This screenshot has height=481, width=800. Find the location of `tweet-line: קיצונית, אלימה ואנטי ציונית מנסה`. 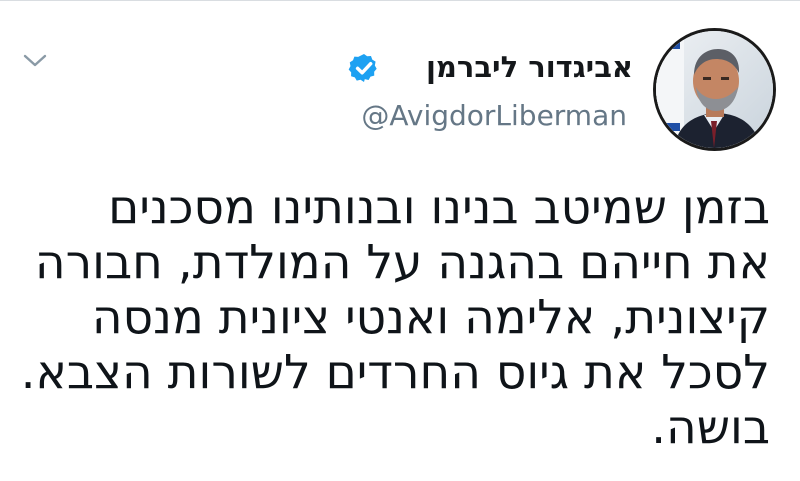

tweet-line: קיצונית, אלימה ואנטי ציונית מנסה is located at coordinates (430, 317).